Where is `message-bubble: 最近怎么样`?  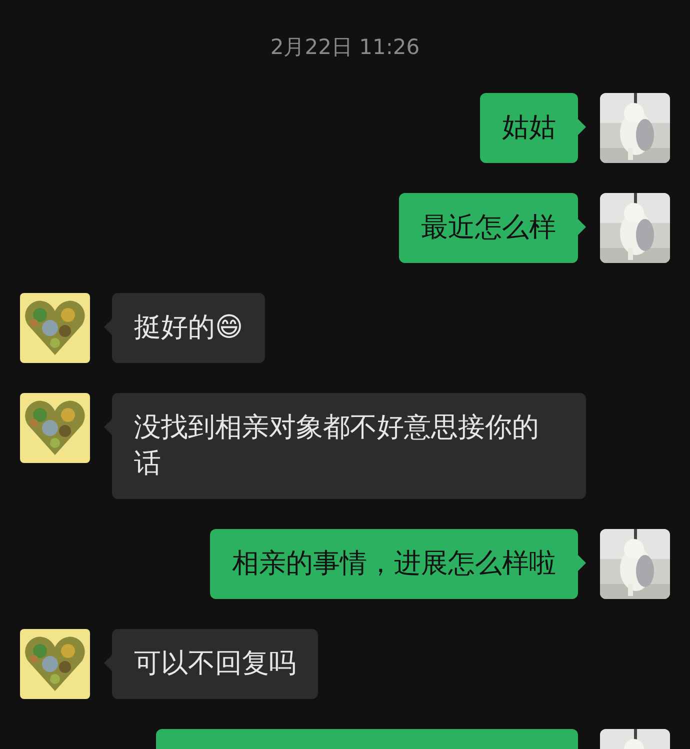 message-bubble: 最近怎么样 is located at coordinates (492, 228).